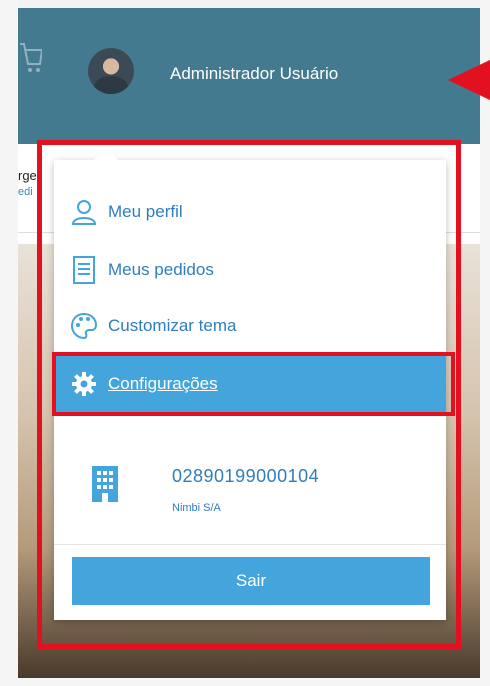 The height and width of the screenshot is (686, 490). I want to click on left-frame, so click(9, 343).